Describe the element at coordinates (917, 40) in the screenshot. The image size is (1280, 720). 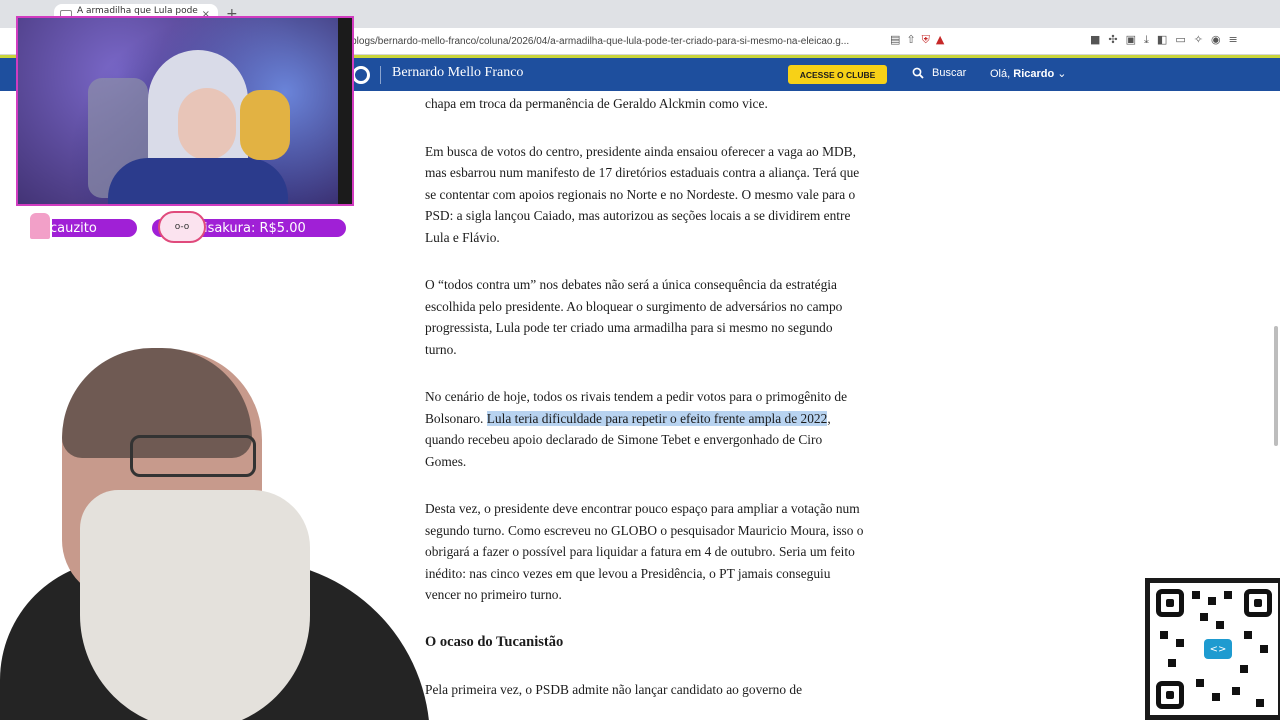
I see `address-bar-icons: ▤ ⇧ ⛨ ▲` at that location.